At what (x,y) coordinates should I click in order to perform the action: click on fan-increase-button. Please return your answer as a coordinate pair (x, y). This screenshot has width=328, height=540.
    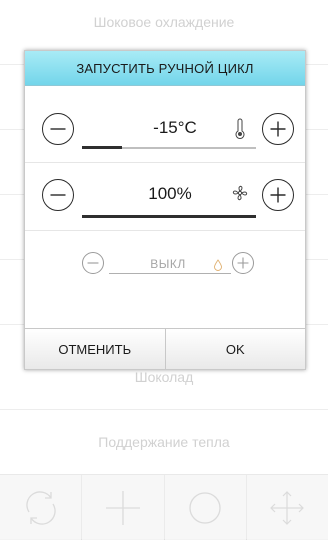
    Looking at the image, I should click on (278, 195).